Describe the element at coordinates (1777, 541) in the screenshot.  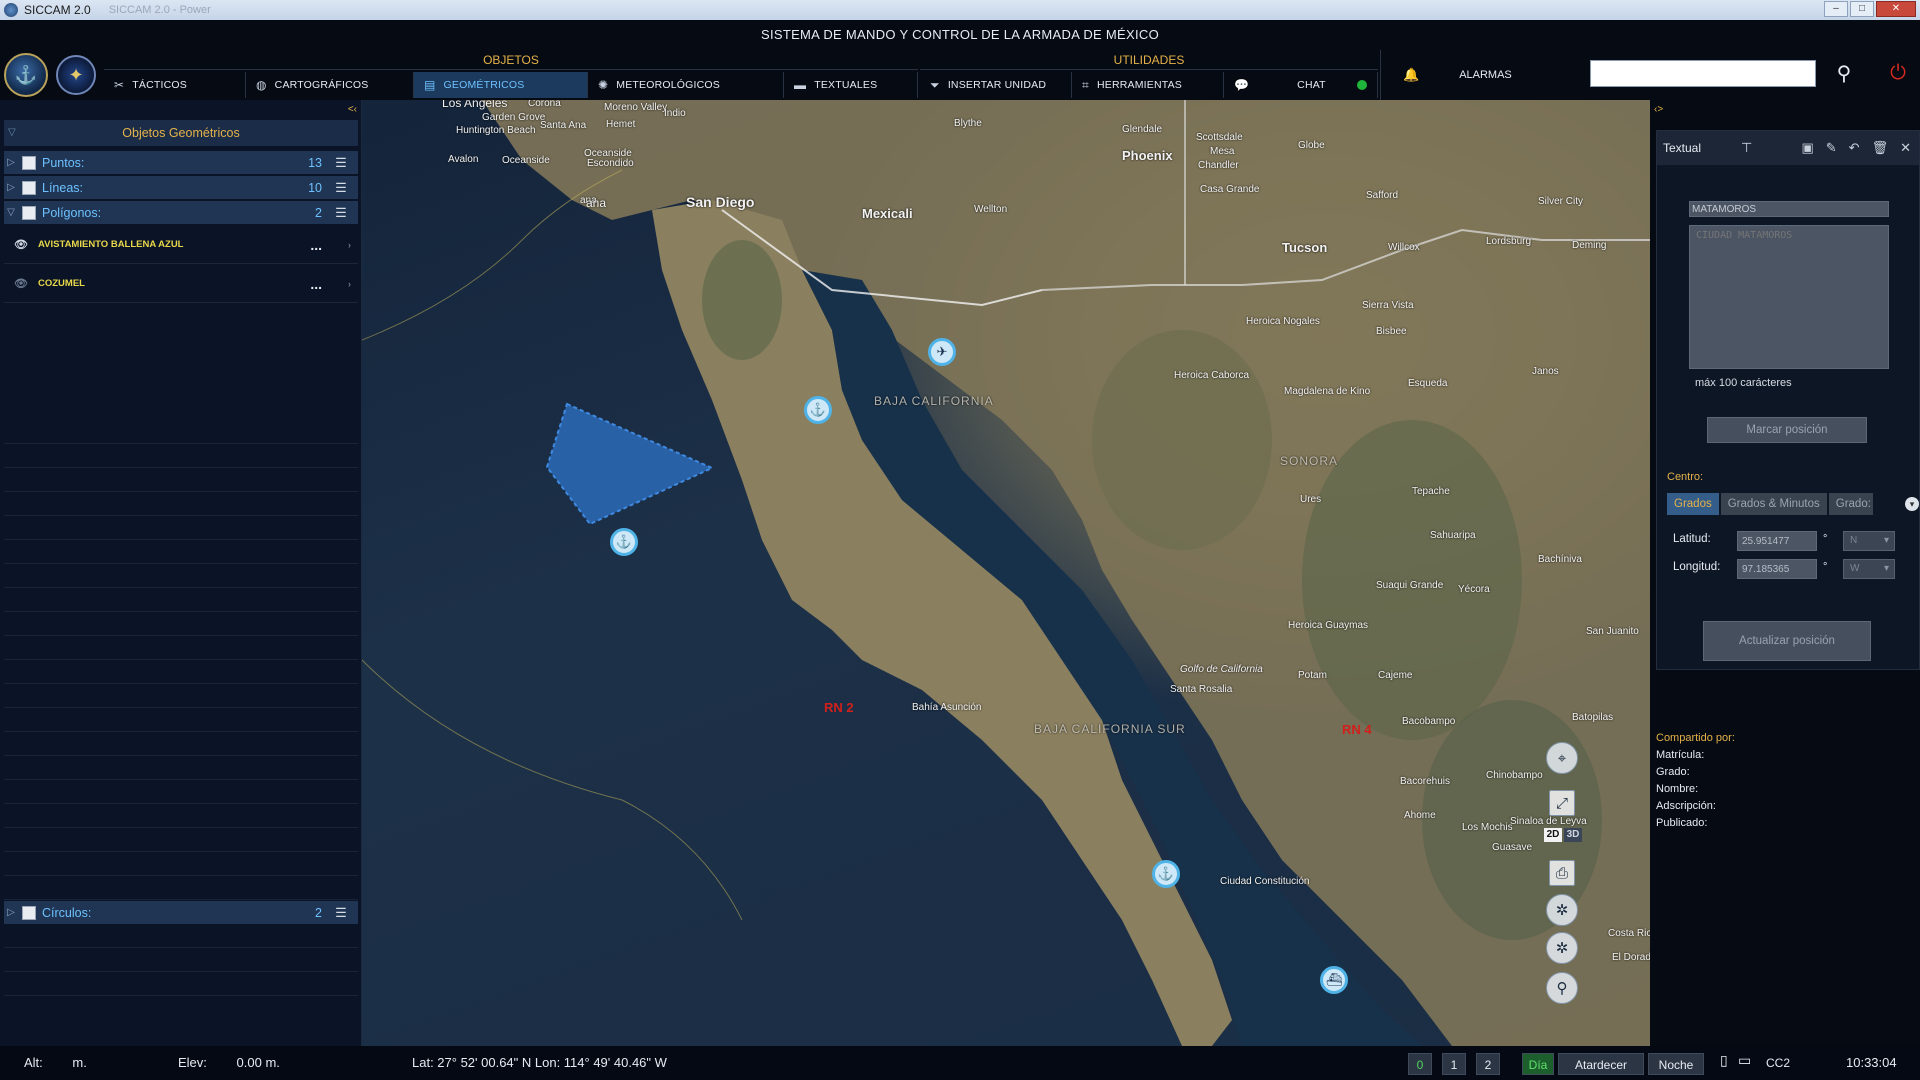
I see `latitude-input` at that location.